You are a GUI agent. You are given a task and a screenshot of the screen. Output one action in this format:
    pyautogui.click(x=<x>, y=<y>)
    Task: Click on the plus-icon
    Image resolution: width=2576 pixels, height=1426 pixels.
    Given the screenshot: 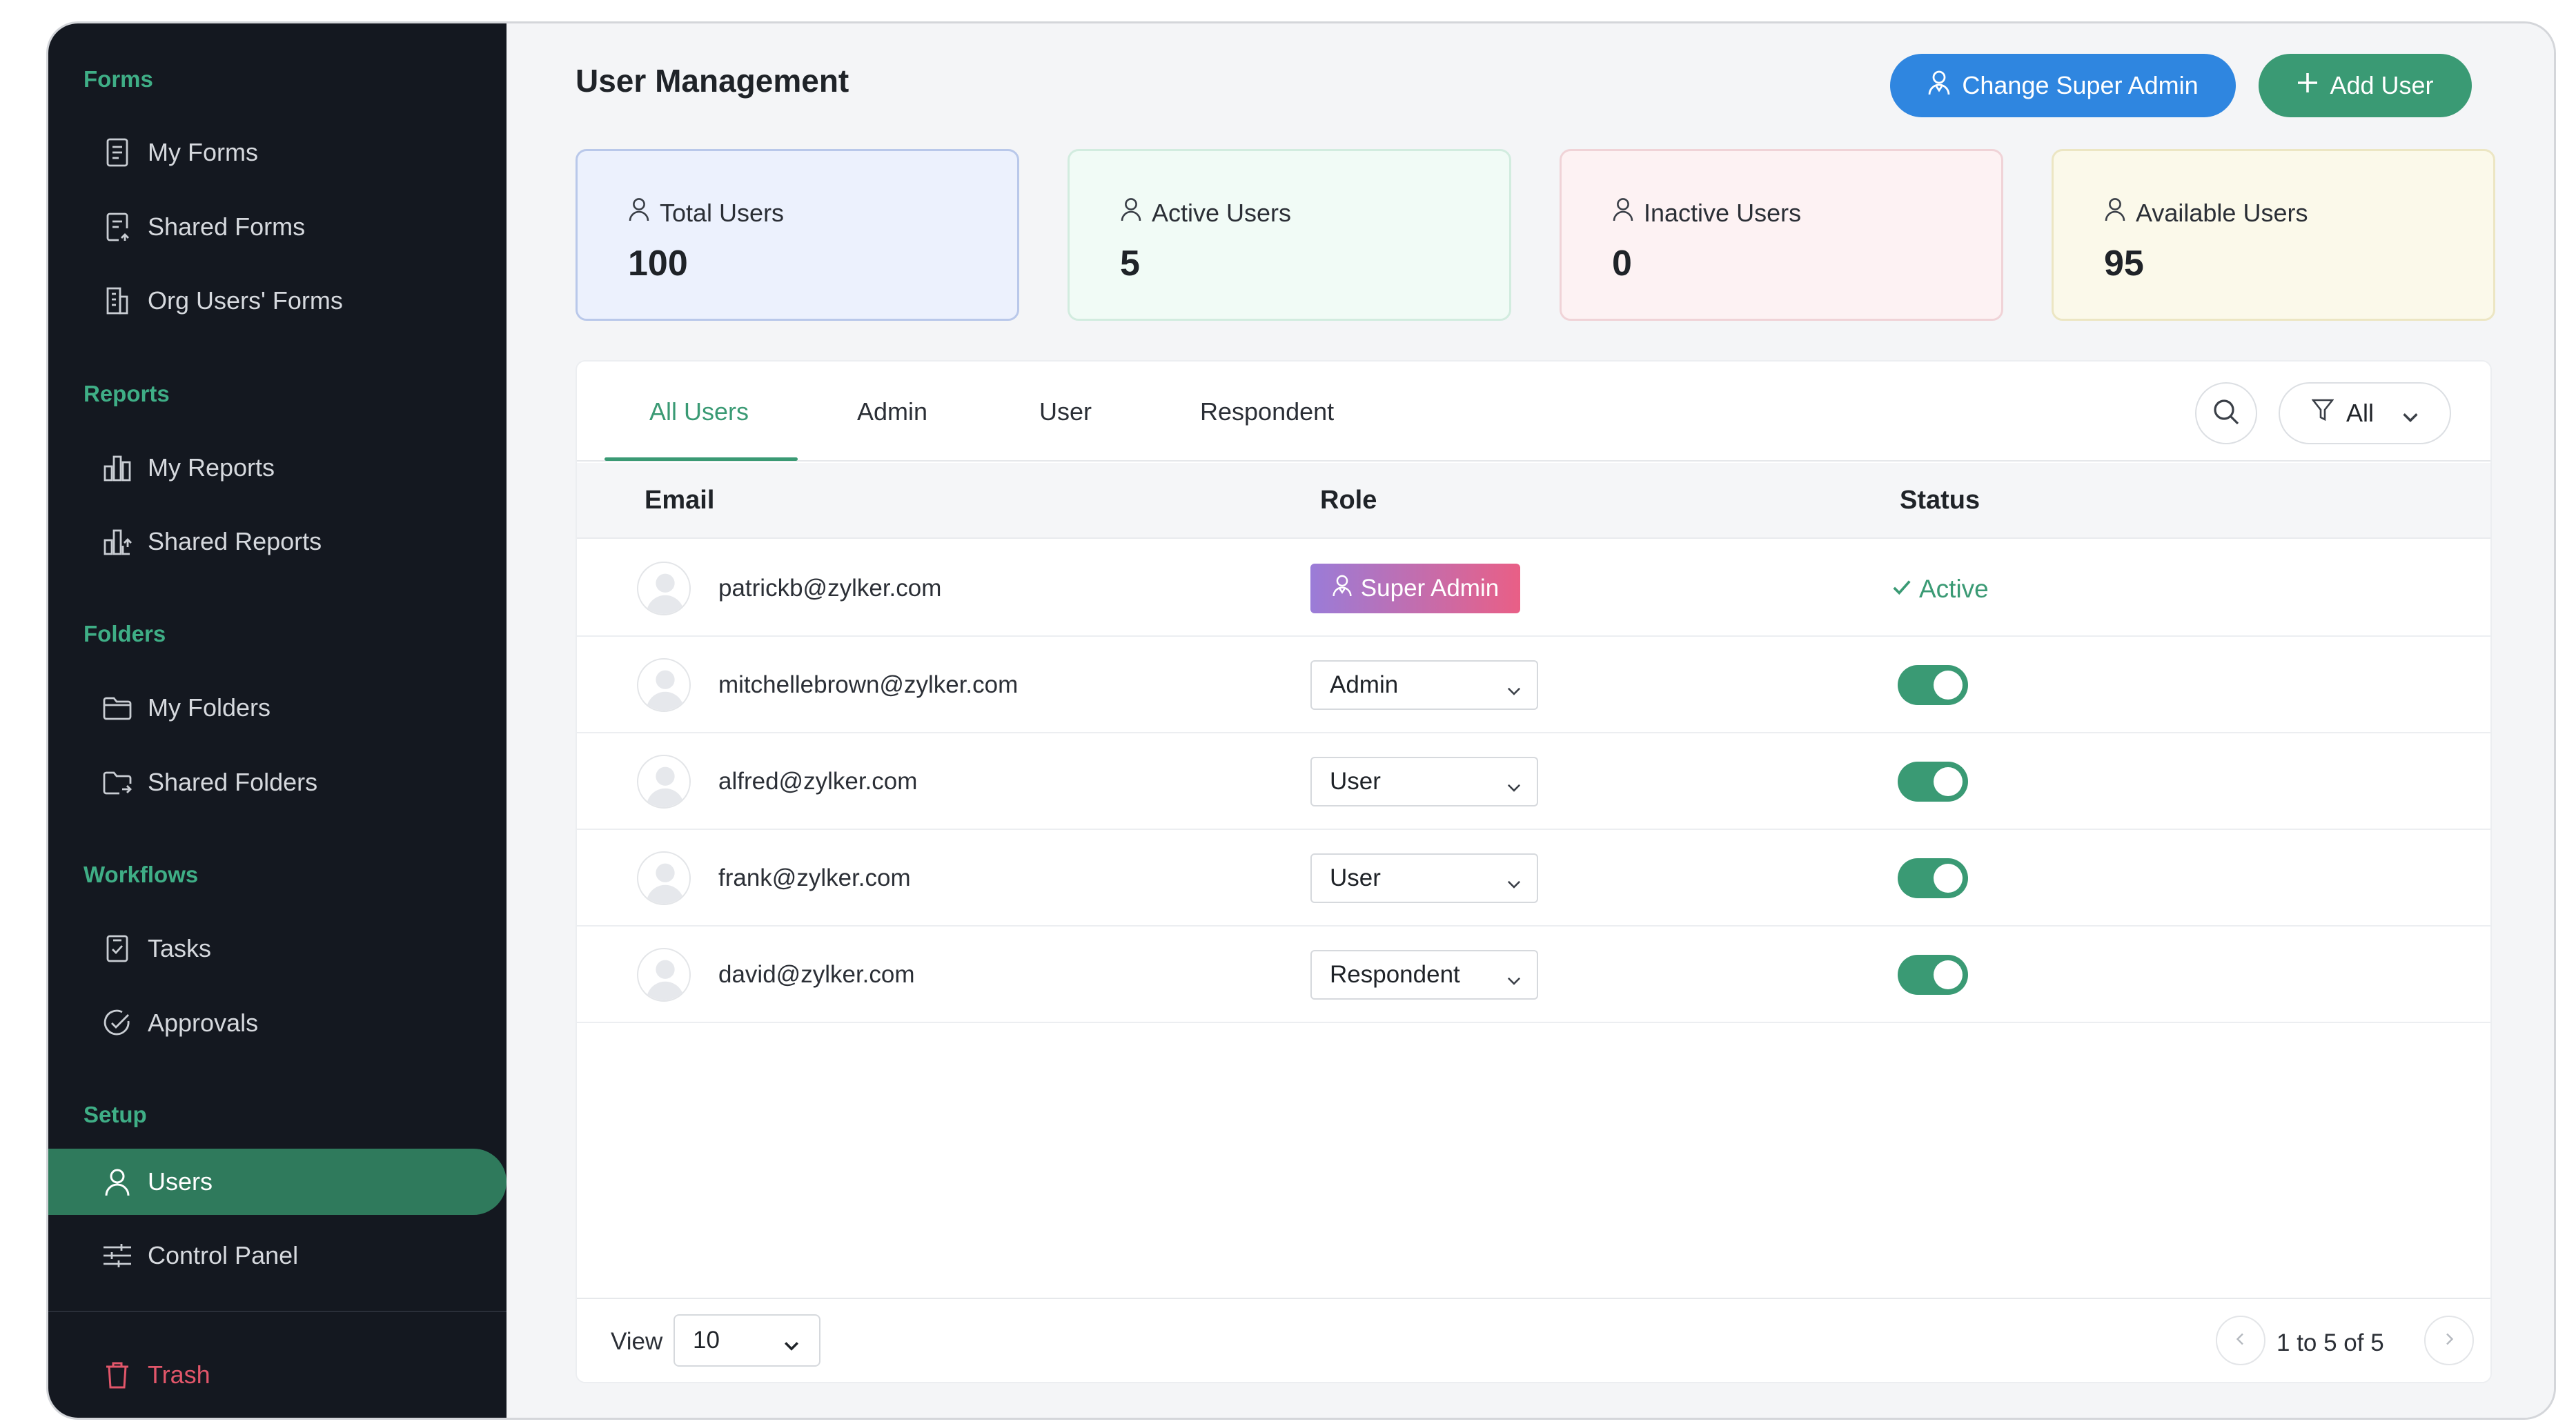 What is the action you would take?
    pyautogui.click(x=2308, y=85)
    